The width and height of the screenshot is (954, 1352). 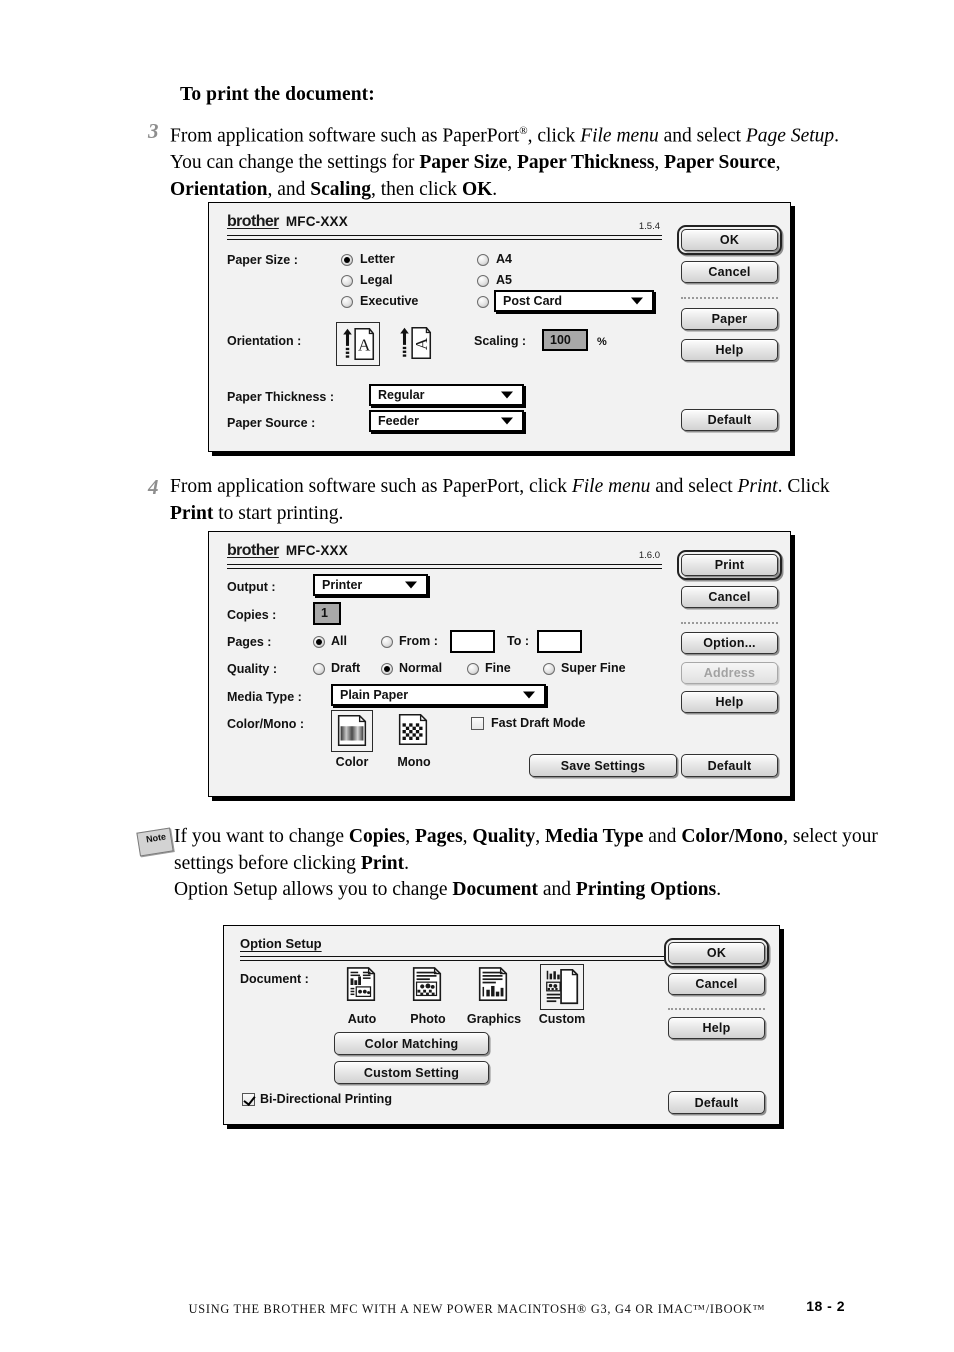 I want to click on fast-draft-checkbox, so click(x=477, y=723).